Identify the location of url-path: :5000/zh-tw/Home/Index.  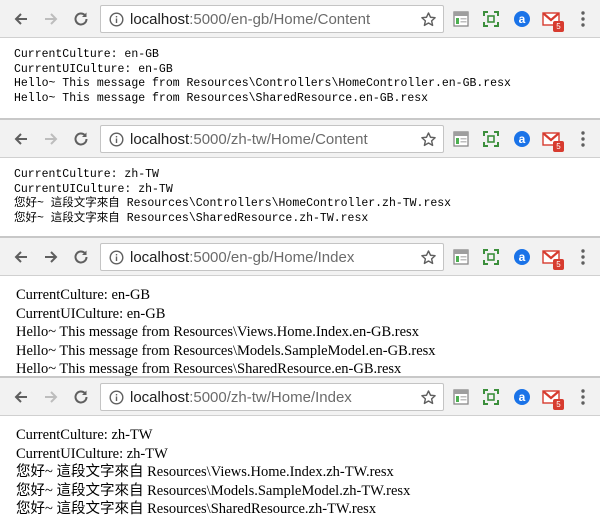
(270, 397).